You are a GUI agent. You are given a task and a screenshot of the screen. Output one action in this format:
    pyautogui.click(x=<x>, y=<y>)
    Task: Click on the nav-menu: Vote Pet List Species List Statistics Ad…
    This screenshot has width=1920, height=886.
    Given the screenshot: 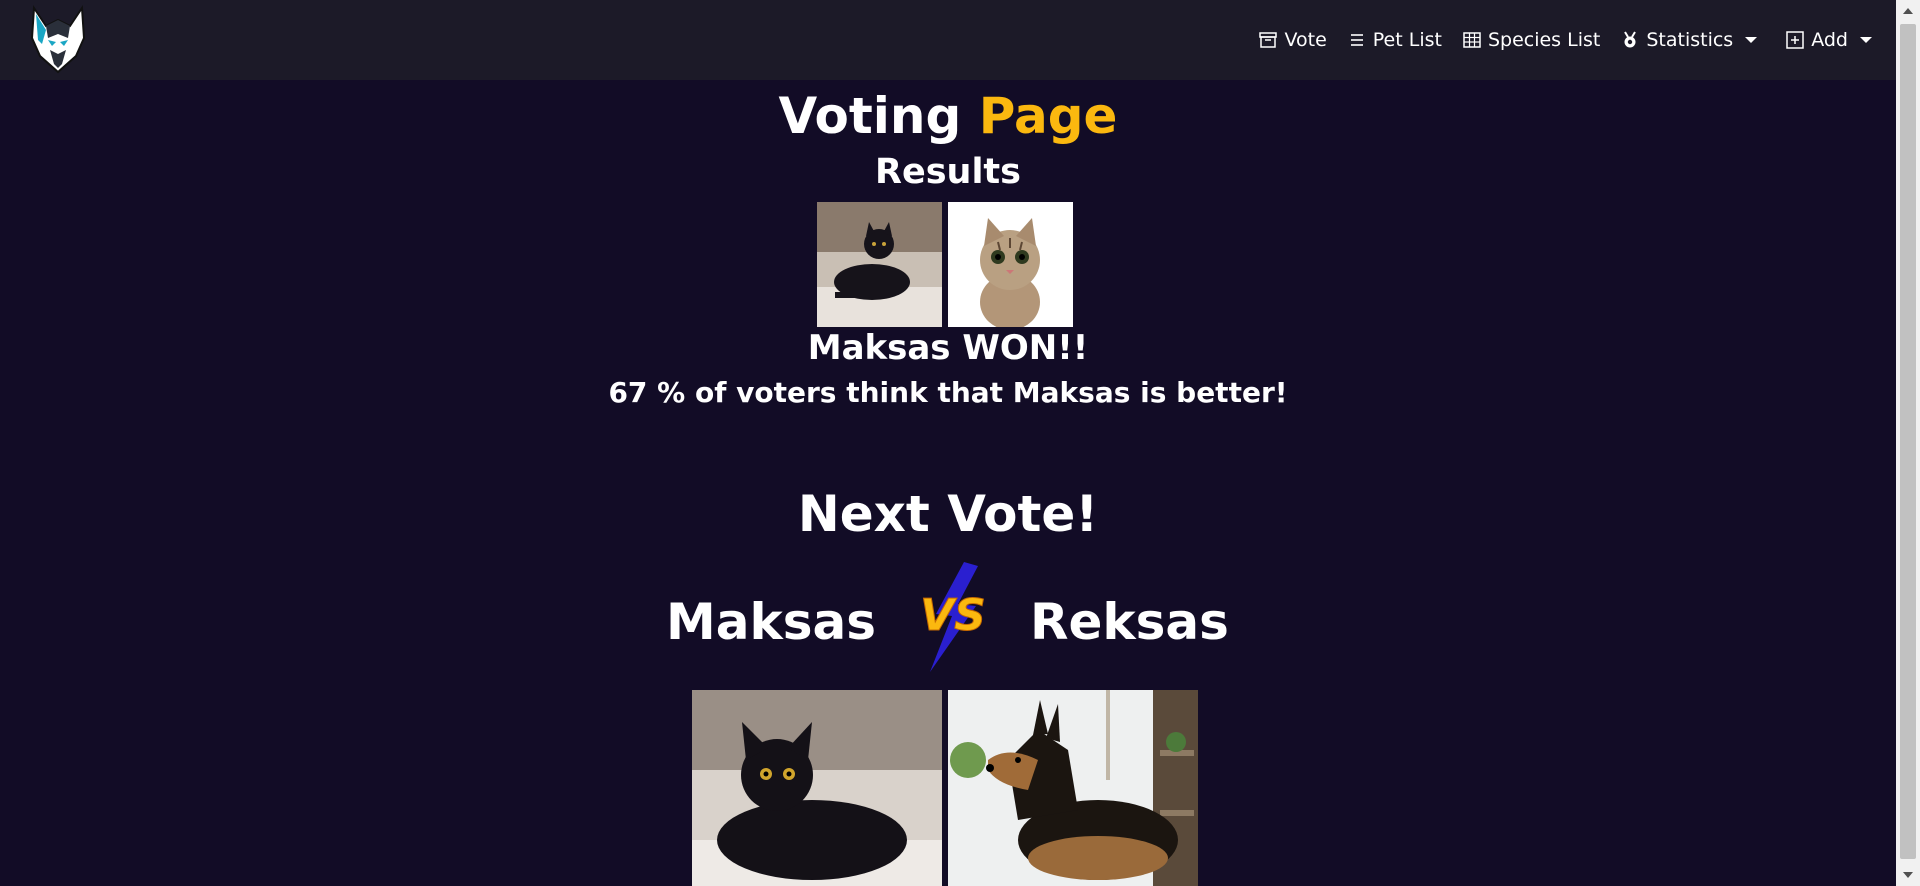 What is the action you would take?
    pyautogui.click(x=1555, y=40)
    